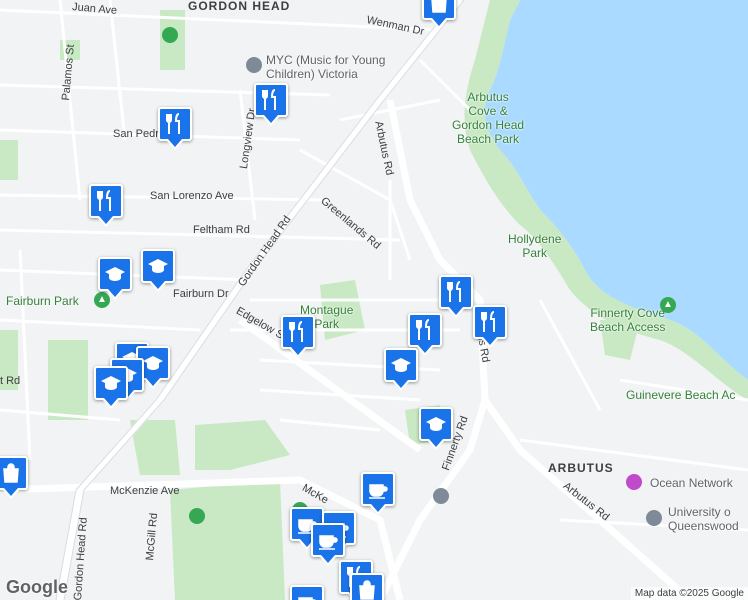  I want to click on park-label-line: Beach Access, so click(628, 327).